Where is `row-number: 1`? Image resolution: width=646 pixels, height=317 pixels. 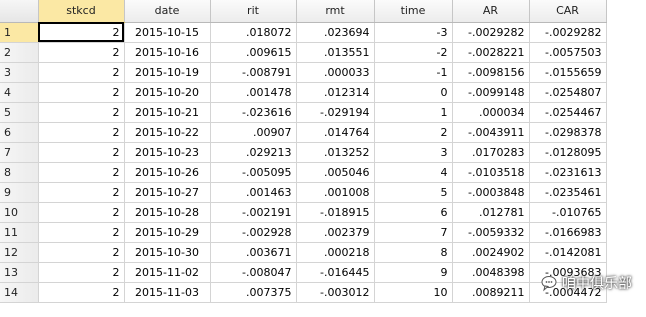
row-number: 1 is located at coordinates (19, 32).